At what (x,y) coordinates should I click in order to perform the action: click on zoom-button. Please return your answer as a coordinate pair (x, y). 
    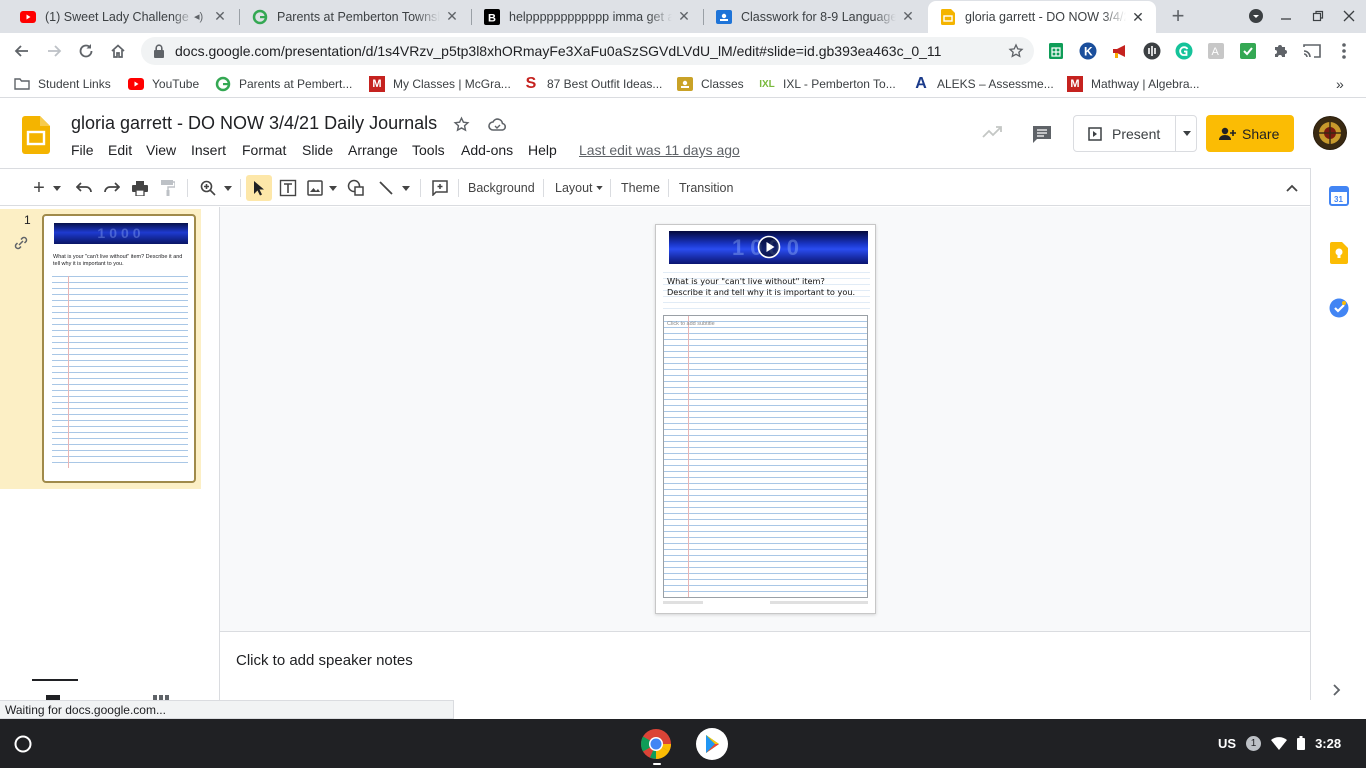
    Looking at the image, I should click on (216, 188).